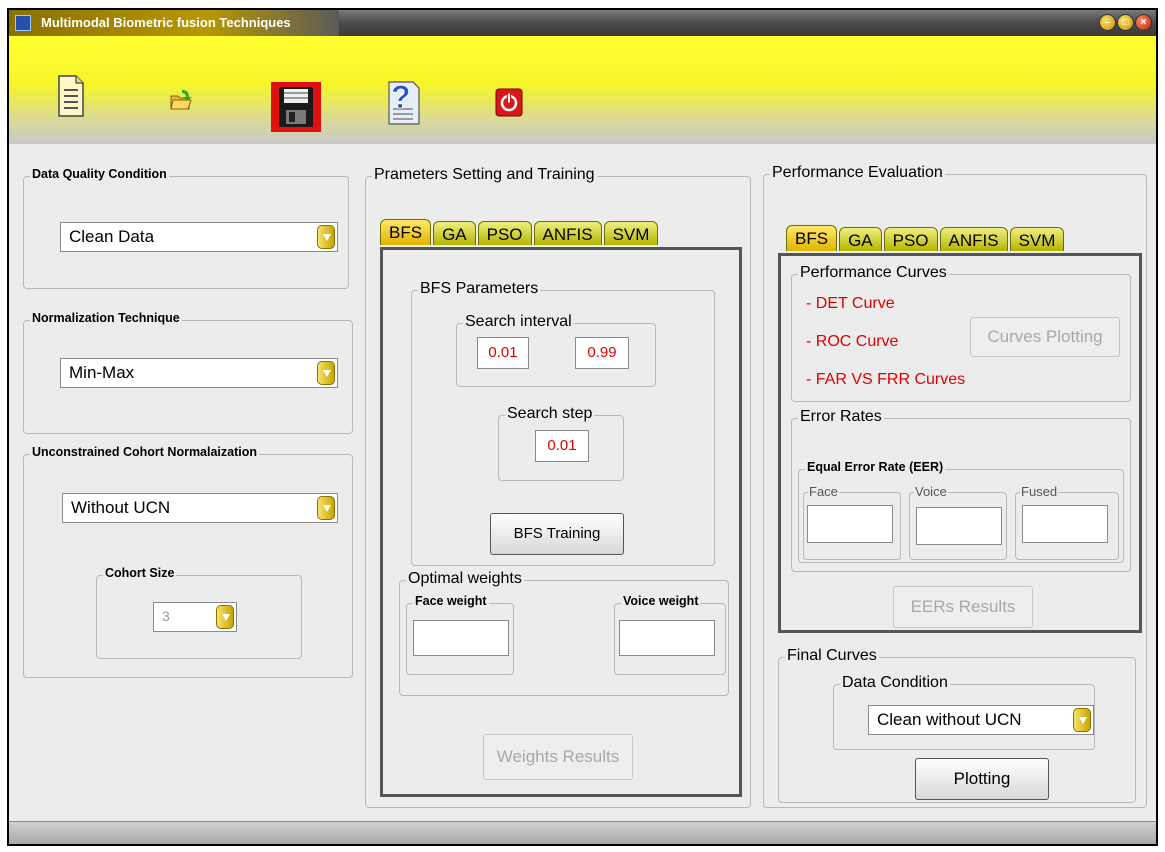 Image resolution: width=1165 pixels, height=852 pixels. I want to click on eer-fused-field, so click(1065, 524).